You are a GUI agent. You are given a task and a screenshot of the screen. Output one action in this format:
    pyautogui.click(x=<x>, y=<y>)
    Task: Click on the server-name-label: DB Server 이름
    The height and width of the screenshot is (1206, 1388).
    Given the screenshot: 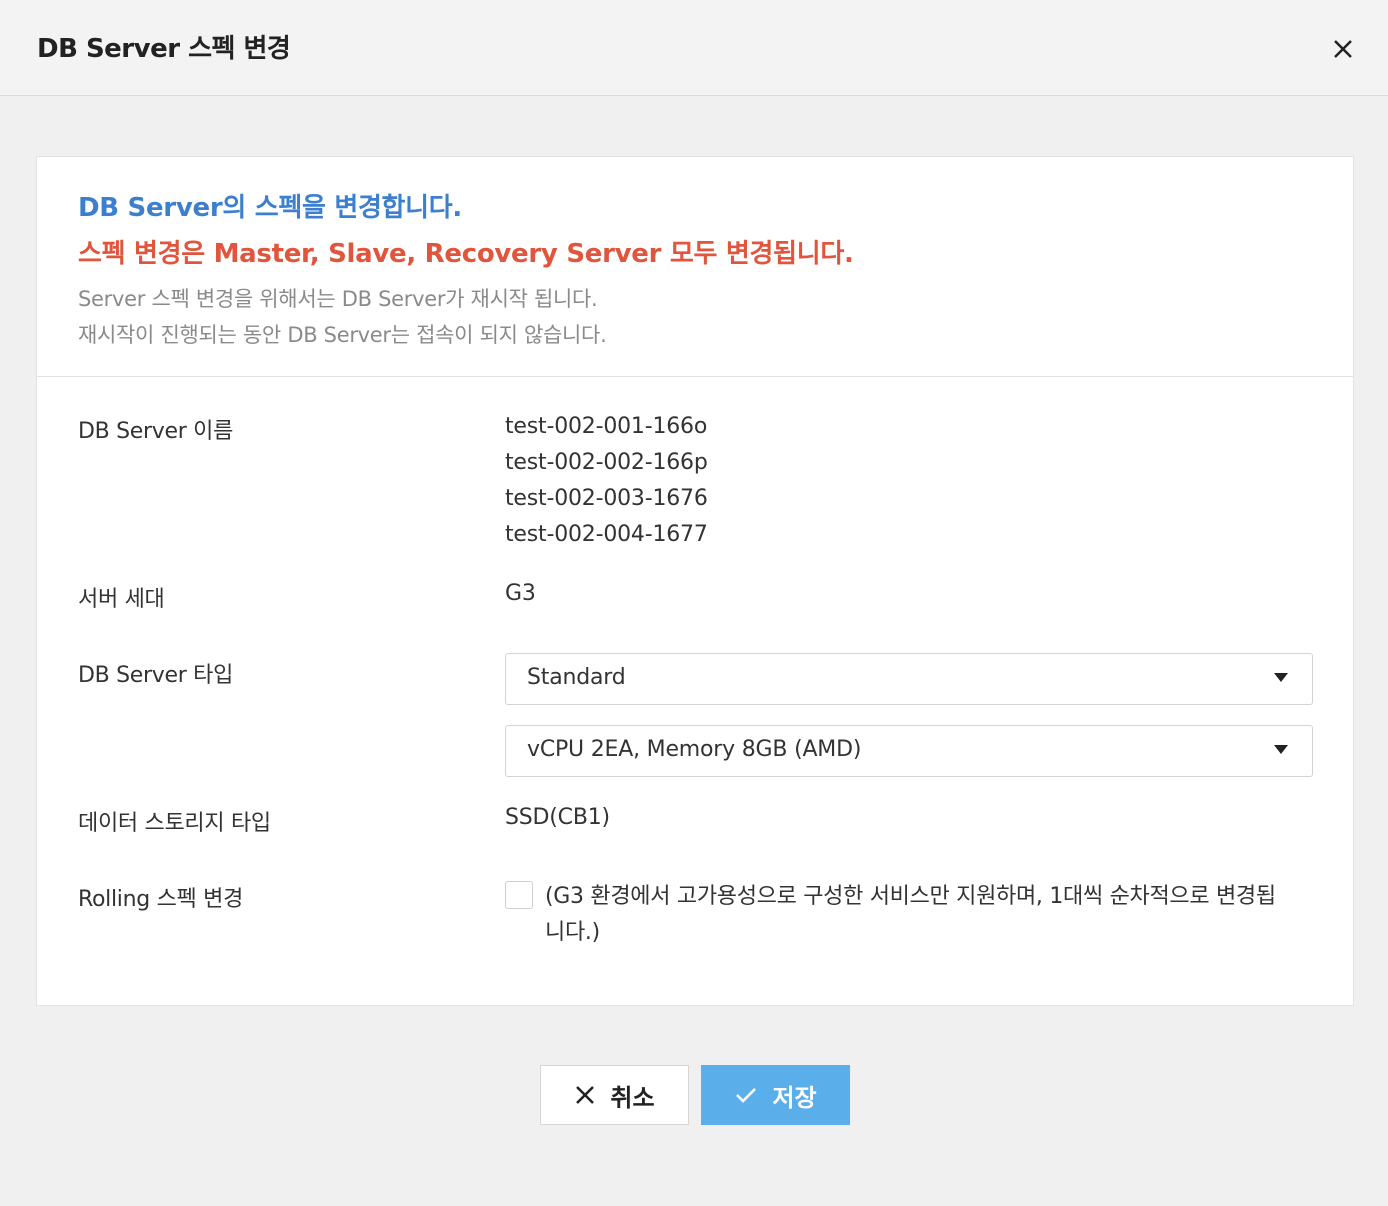 What is the action you would take?
    pyautogui.click(x=156, y=431)
    